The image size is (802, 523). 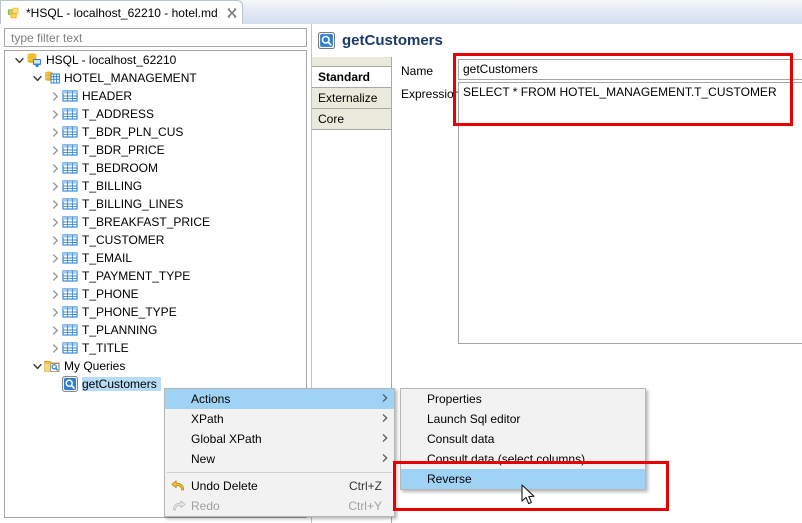 I want to click on tree-item-label: getCustomers, so click(x=121, y=384).